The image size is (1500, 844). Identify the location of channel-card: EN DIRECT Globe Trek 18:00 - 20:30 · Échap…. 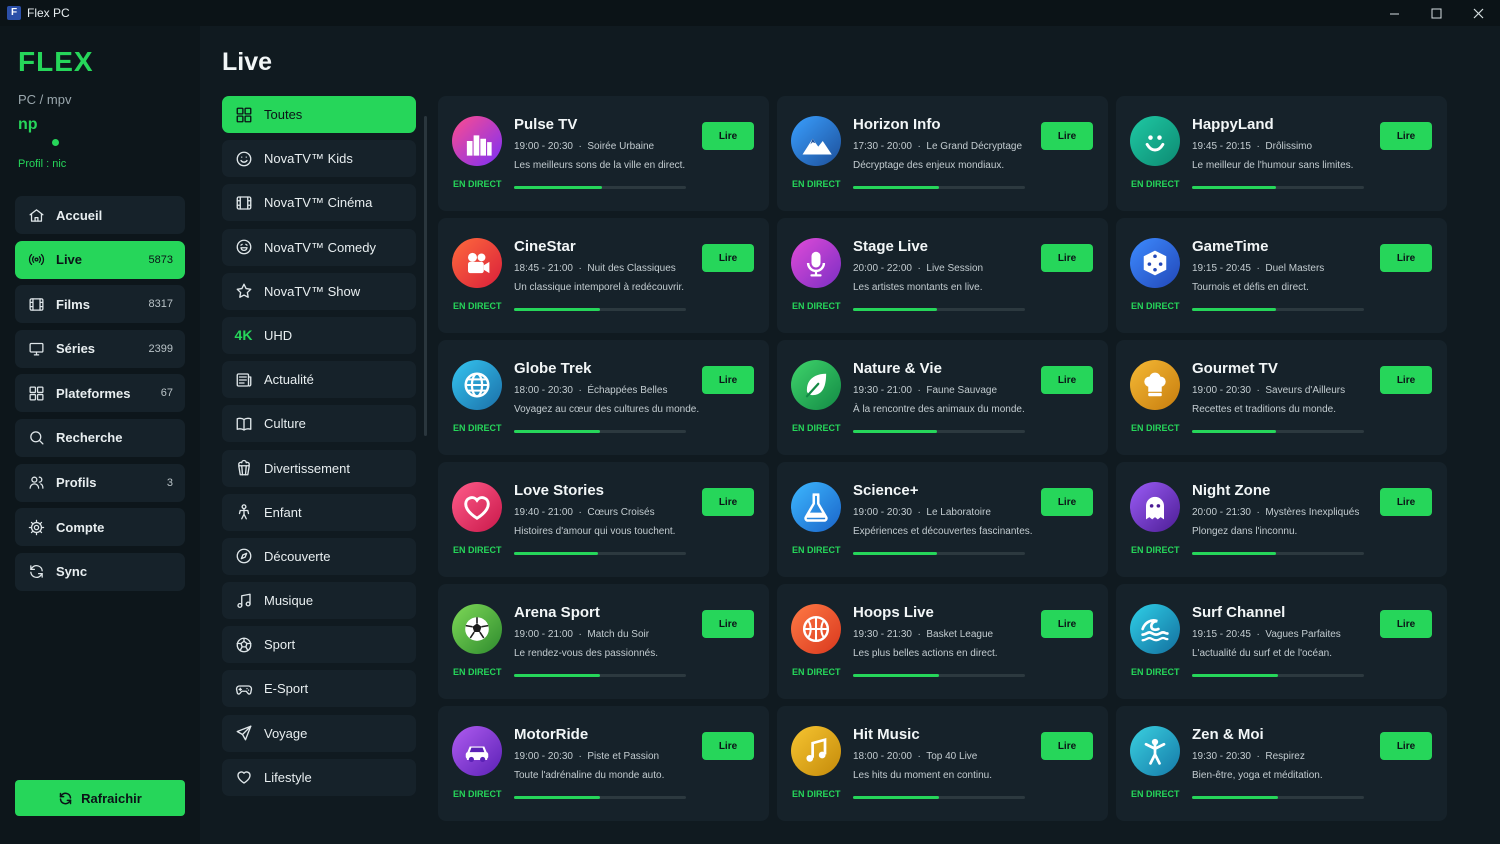
(603, 397).